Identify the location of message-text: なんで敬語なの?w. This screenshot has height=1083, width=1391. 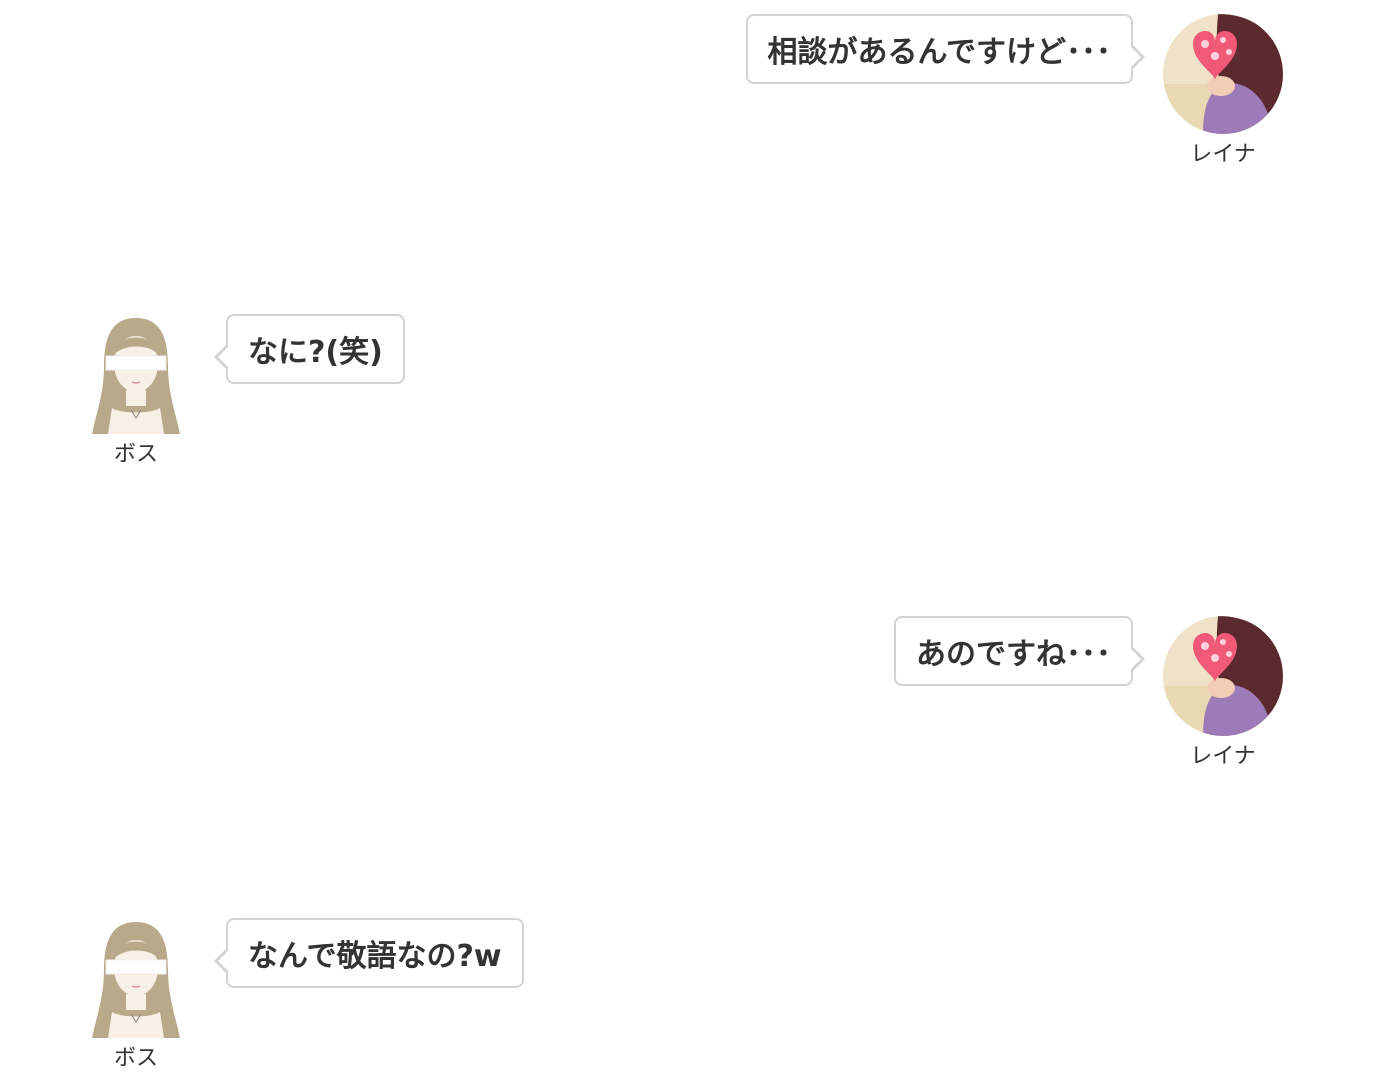
(375, 956).